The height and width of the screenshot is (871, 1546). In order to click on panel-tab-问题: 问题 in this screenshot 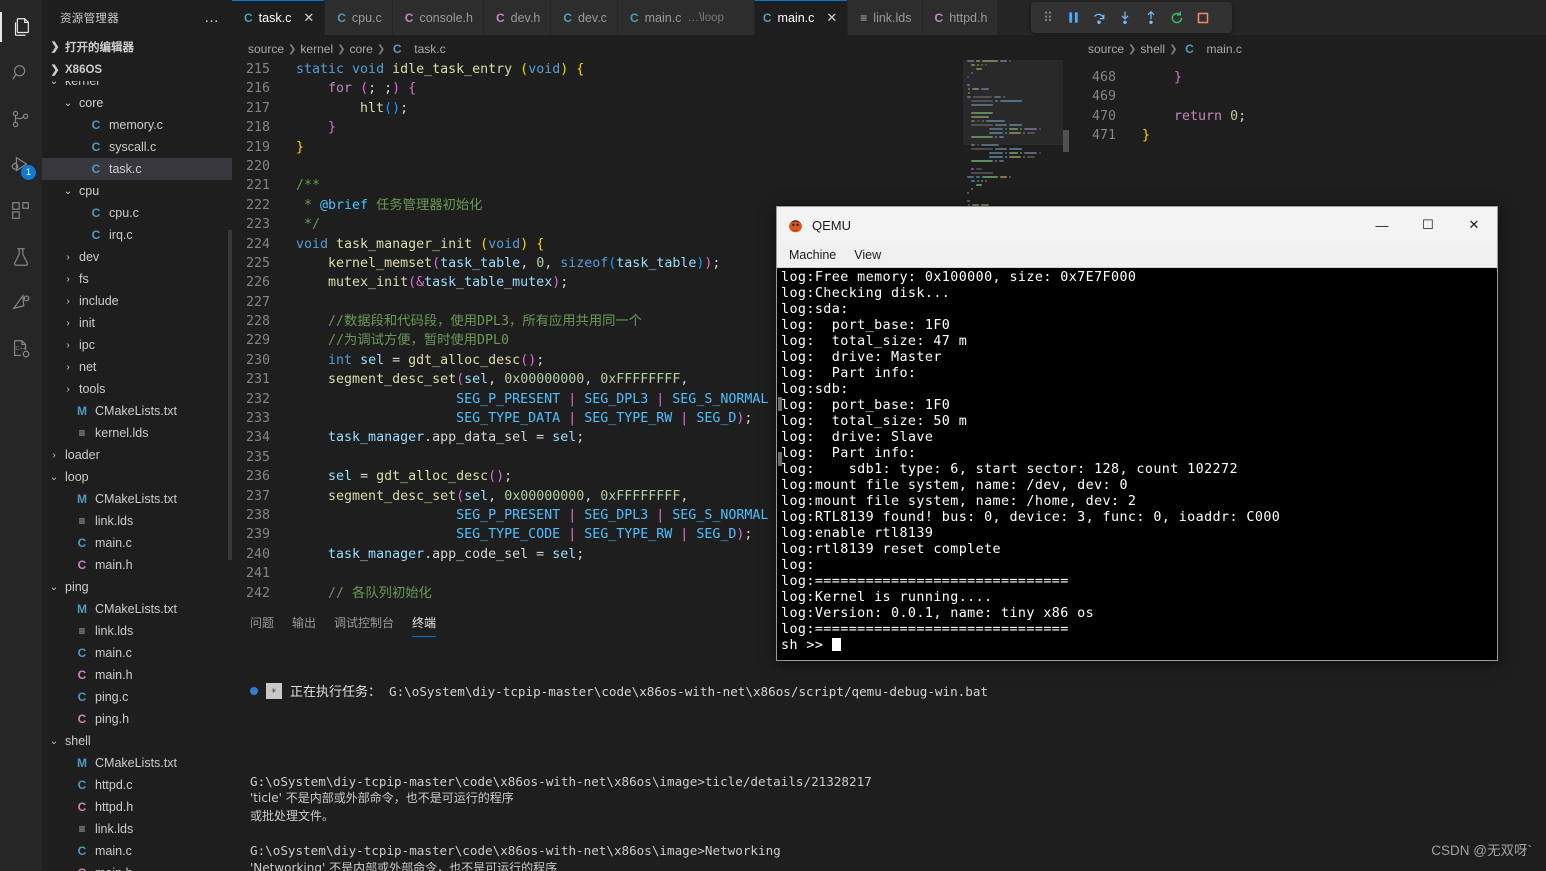, I will do `click(262, 622)`.